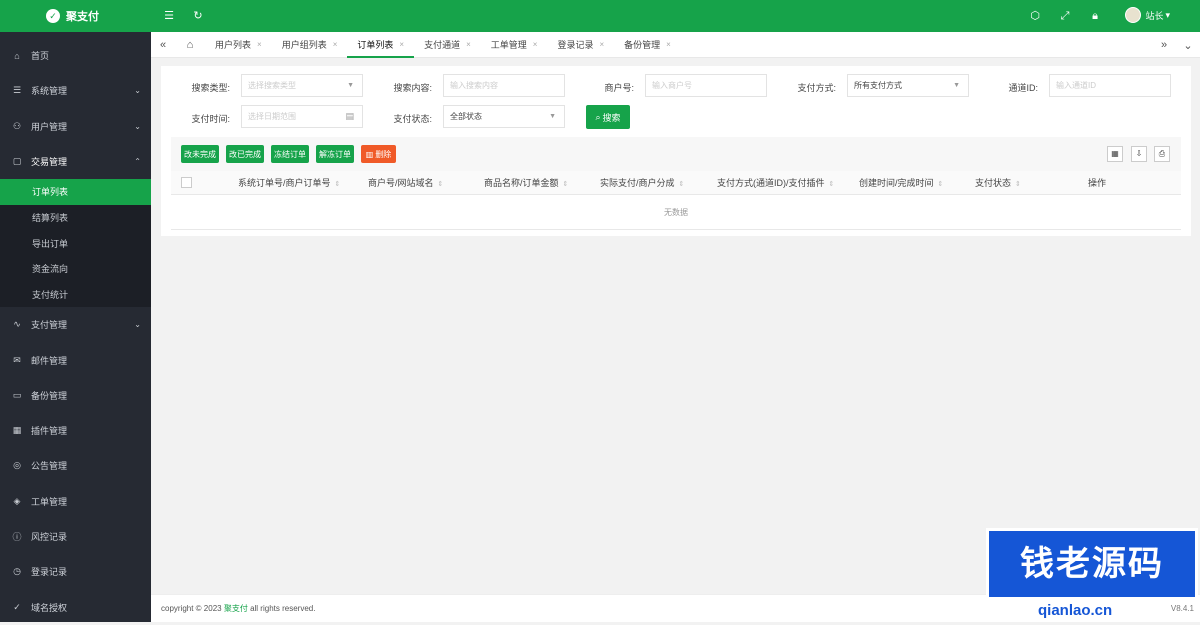 The image size is (1200, 625). Describe the element at coordinates (380, 45) in the screenshot. I see `tab-order-list: 订单列表 ×` at that location.